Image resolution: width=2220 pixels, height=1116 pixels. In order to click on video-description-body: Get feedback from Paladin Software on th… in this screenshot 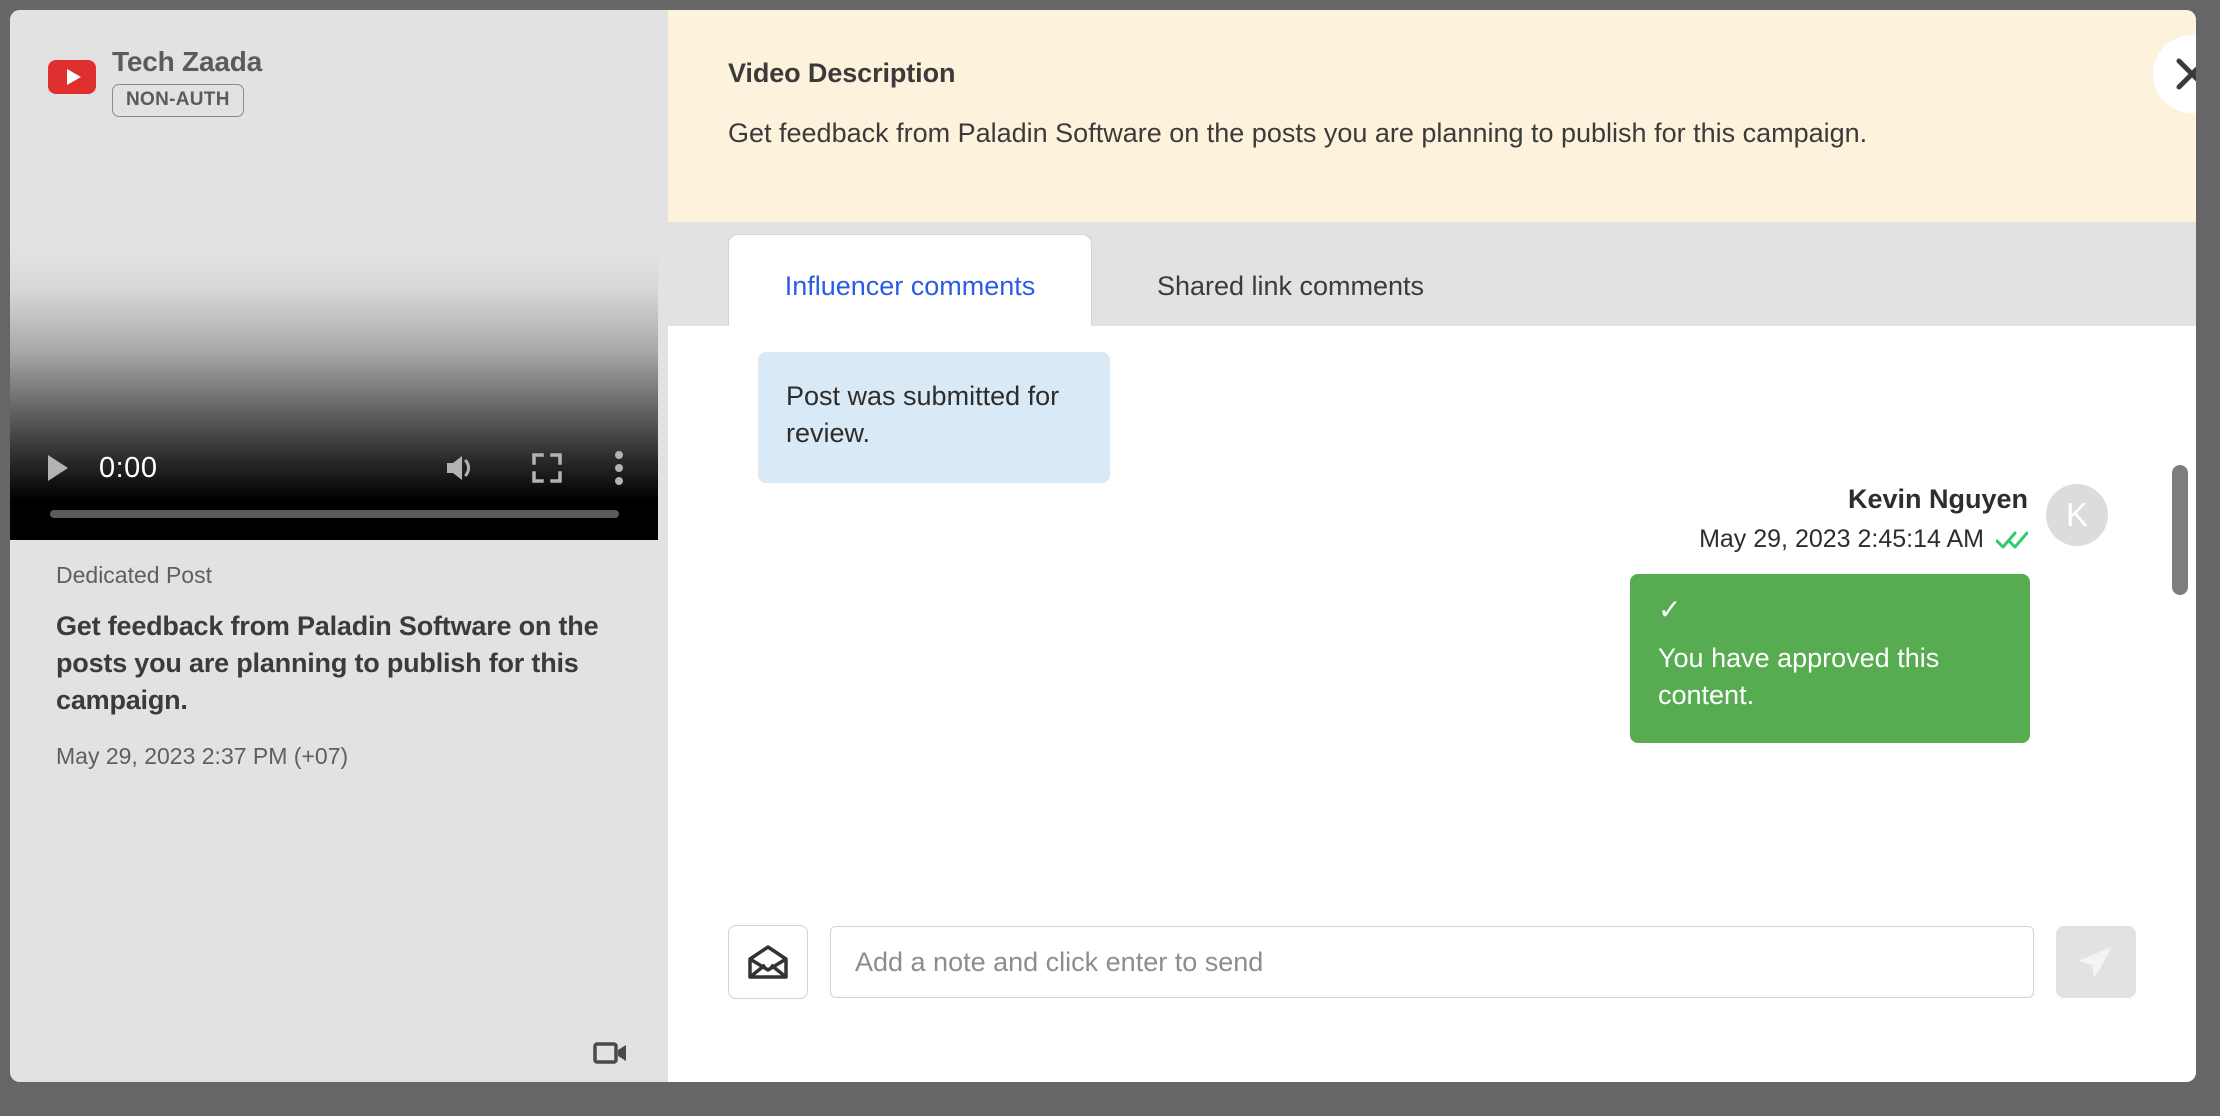, I will do `click(1298, 133)`.